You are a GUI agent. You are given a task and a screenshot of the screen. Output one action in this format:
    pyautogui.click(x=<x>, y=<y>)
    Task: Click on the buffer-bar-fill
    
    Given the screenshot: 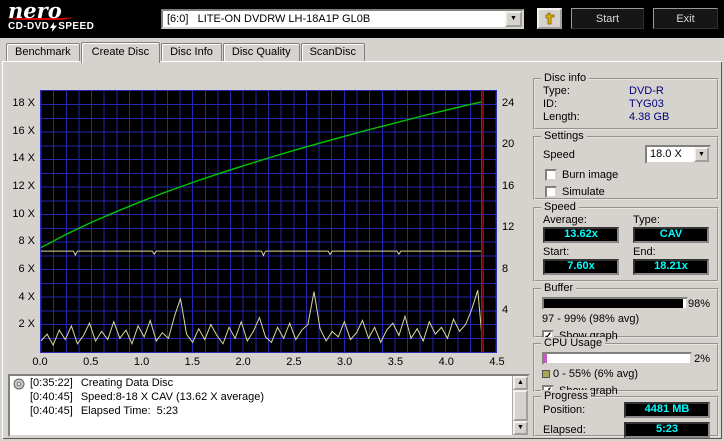 What is the action you would take?
    pyautogui.click(x=614, y=303)
    